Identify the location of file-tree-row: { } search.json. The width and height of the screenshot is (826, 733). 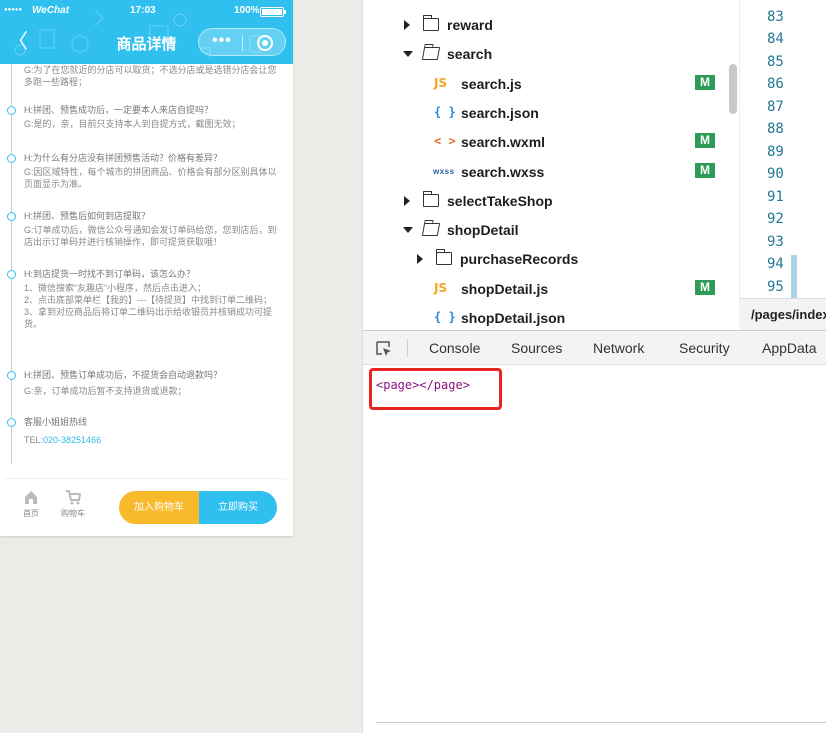
(548, 112).